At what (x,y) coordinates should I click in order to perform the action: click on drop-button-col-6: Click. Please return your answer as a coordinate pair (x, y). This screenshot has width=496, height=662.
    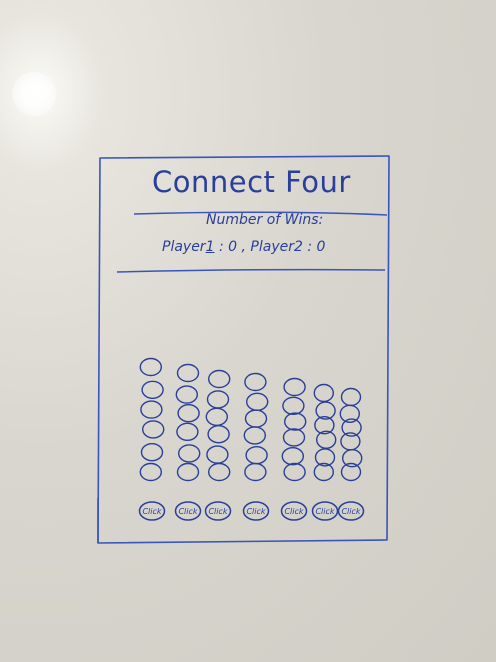
    Looking at the image, I should click on (325, 511).